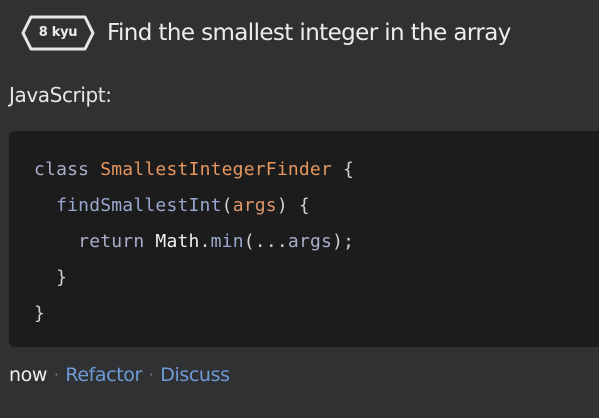  I want to click on solution-footer: now · Refactor · Discuss, so click(119, 375).